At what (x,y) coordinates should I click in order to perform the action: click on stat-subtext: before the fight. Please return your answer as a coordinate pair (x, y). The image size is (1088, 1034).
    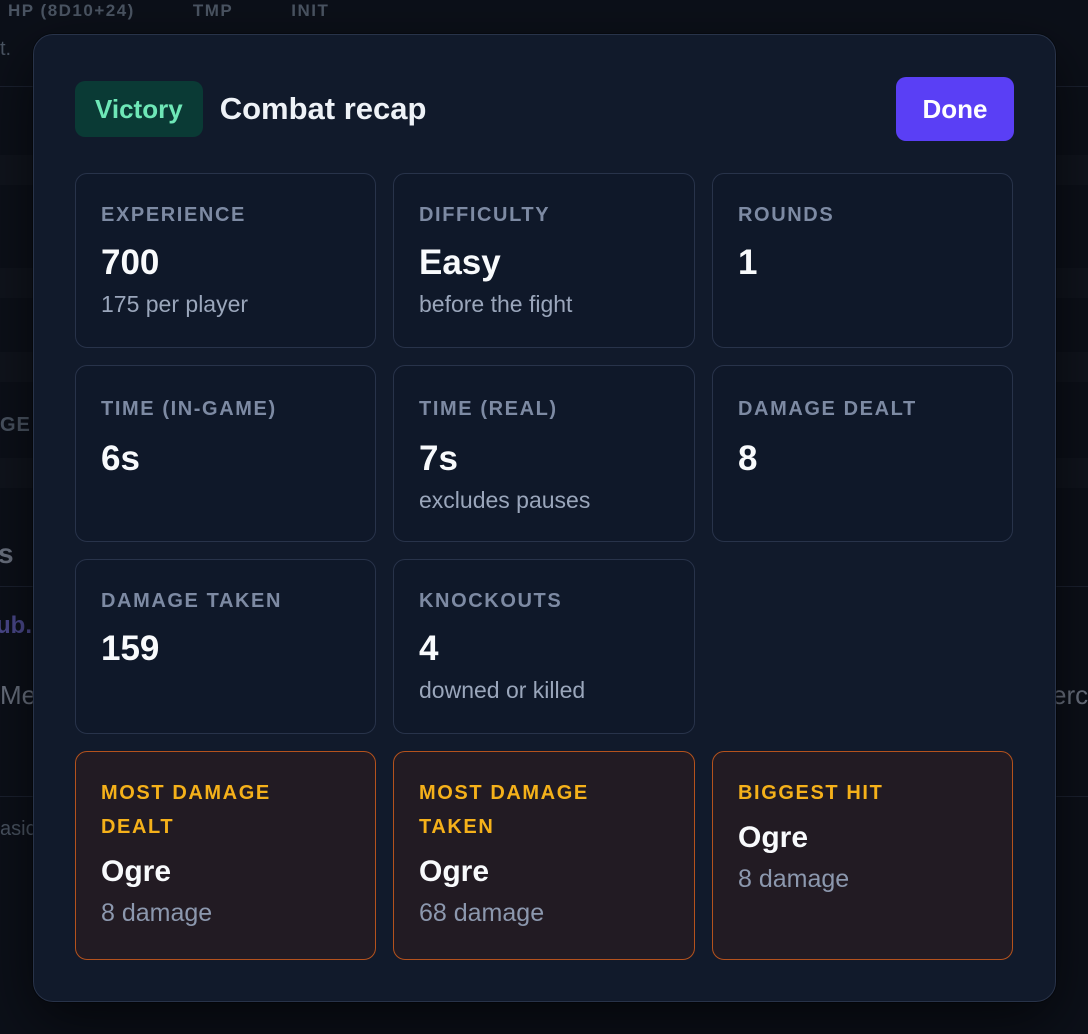
    Looking at the image, I should click on (496, 304).